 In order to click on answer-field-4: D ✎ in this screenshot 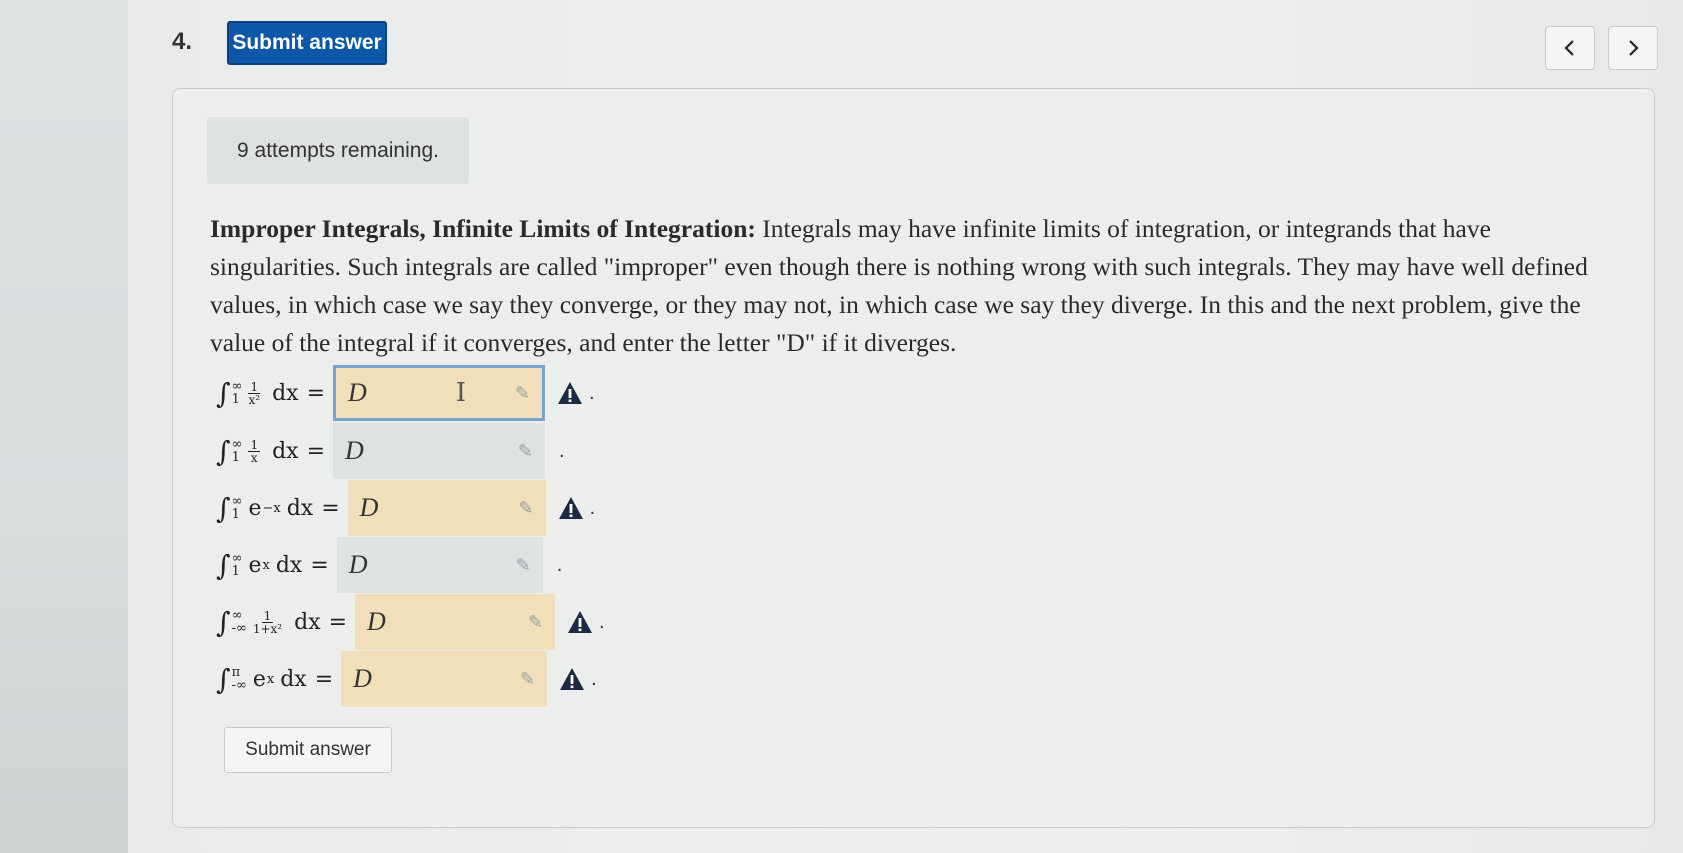, I will do `click(439, 565)`.